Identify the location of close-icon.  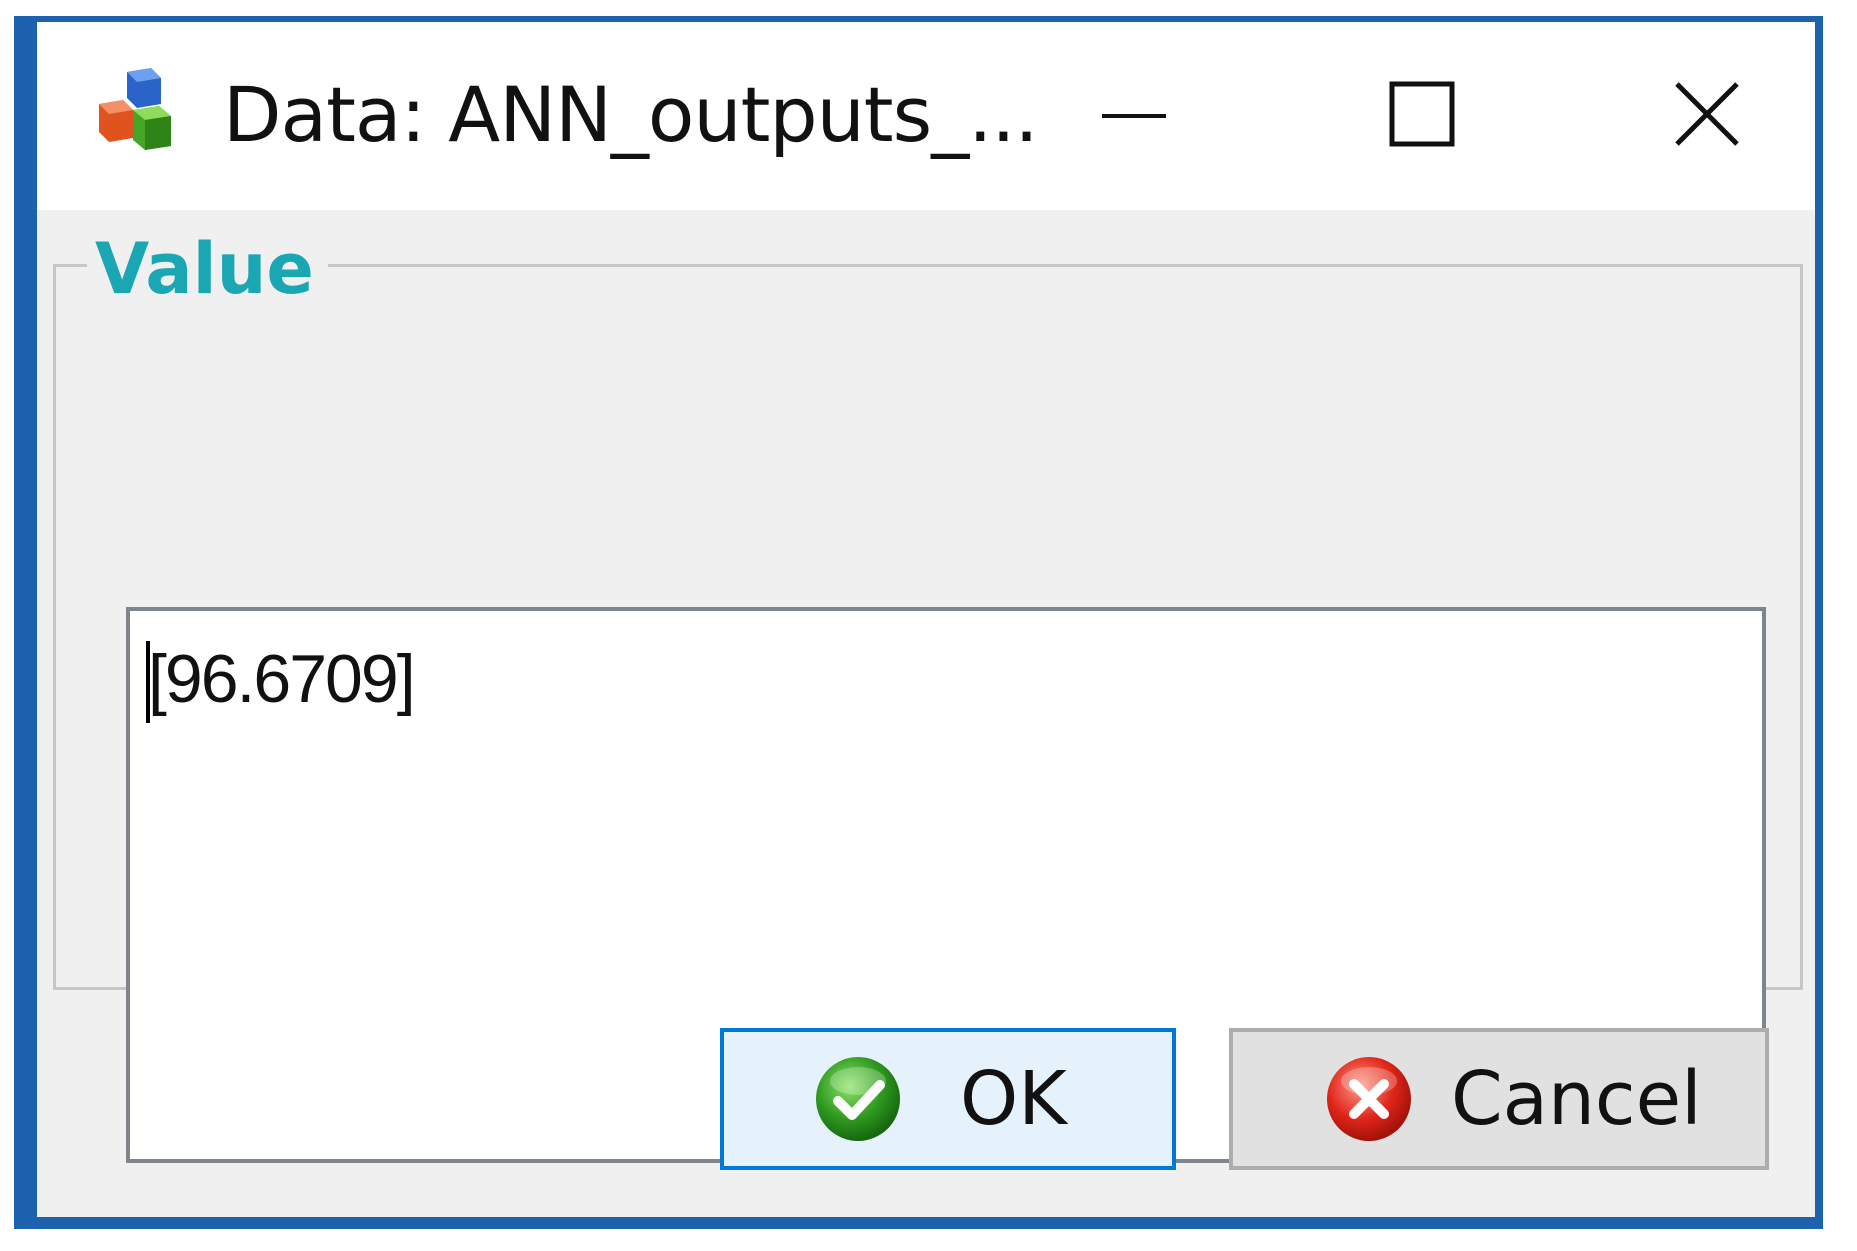
(1707, 114).